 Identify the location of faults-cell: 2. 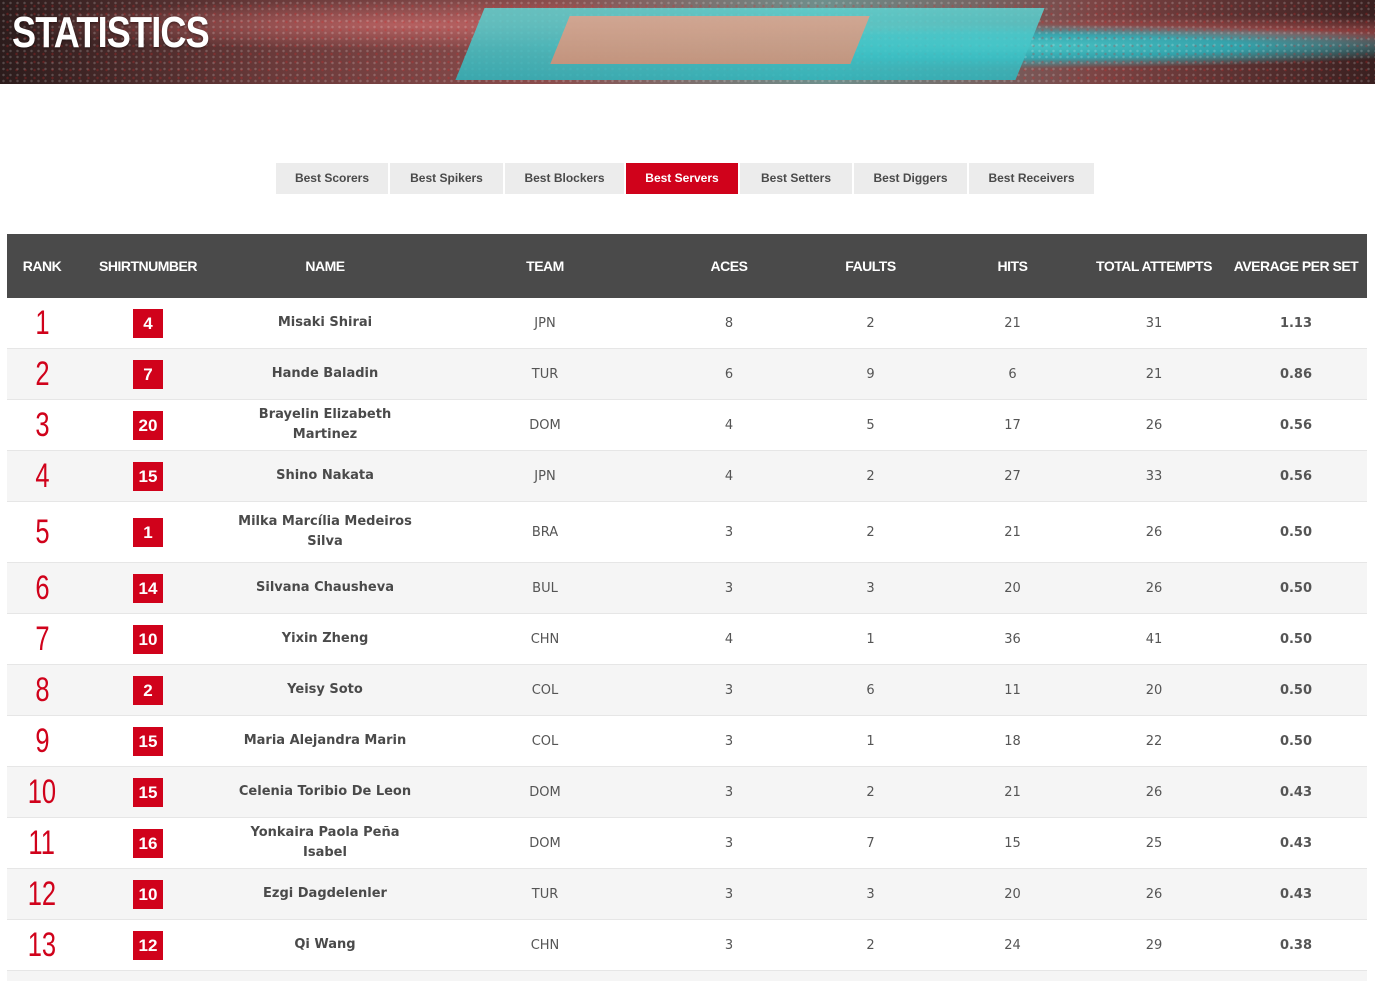
(870, 476).